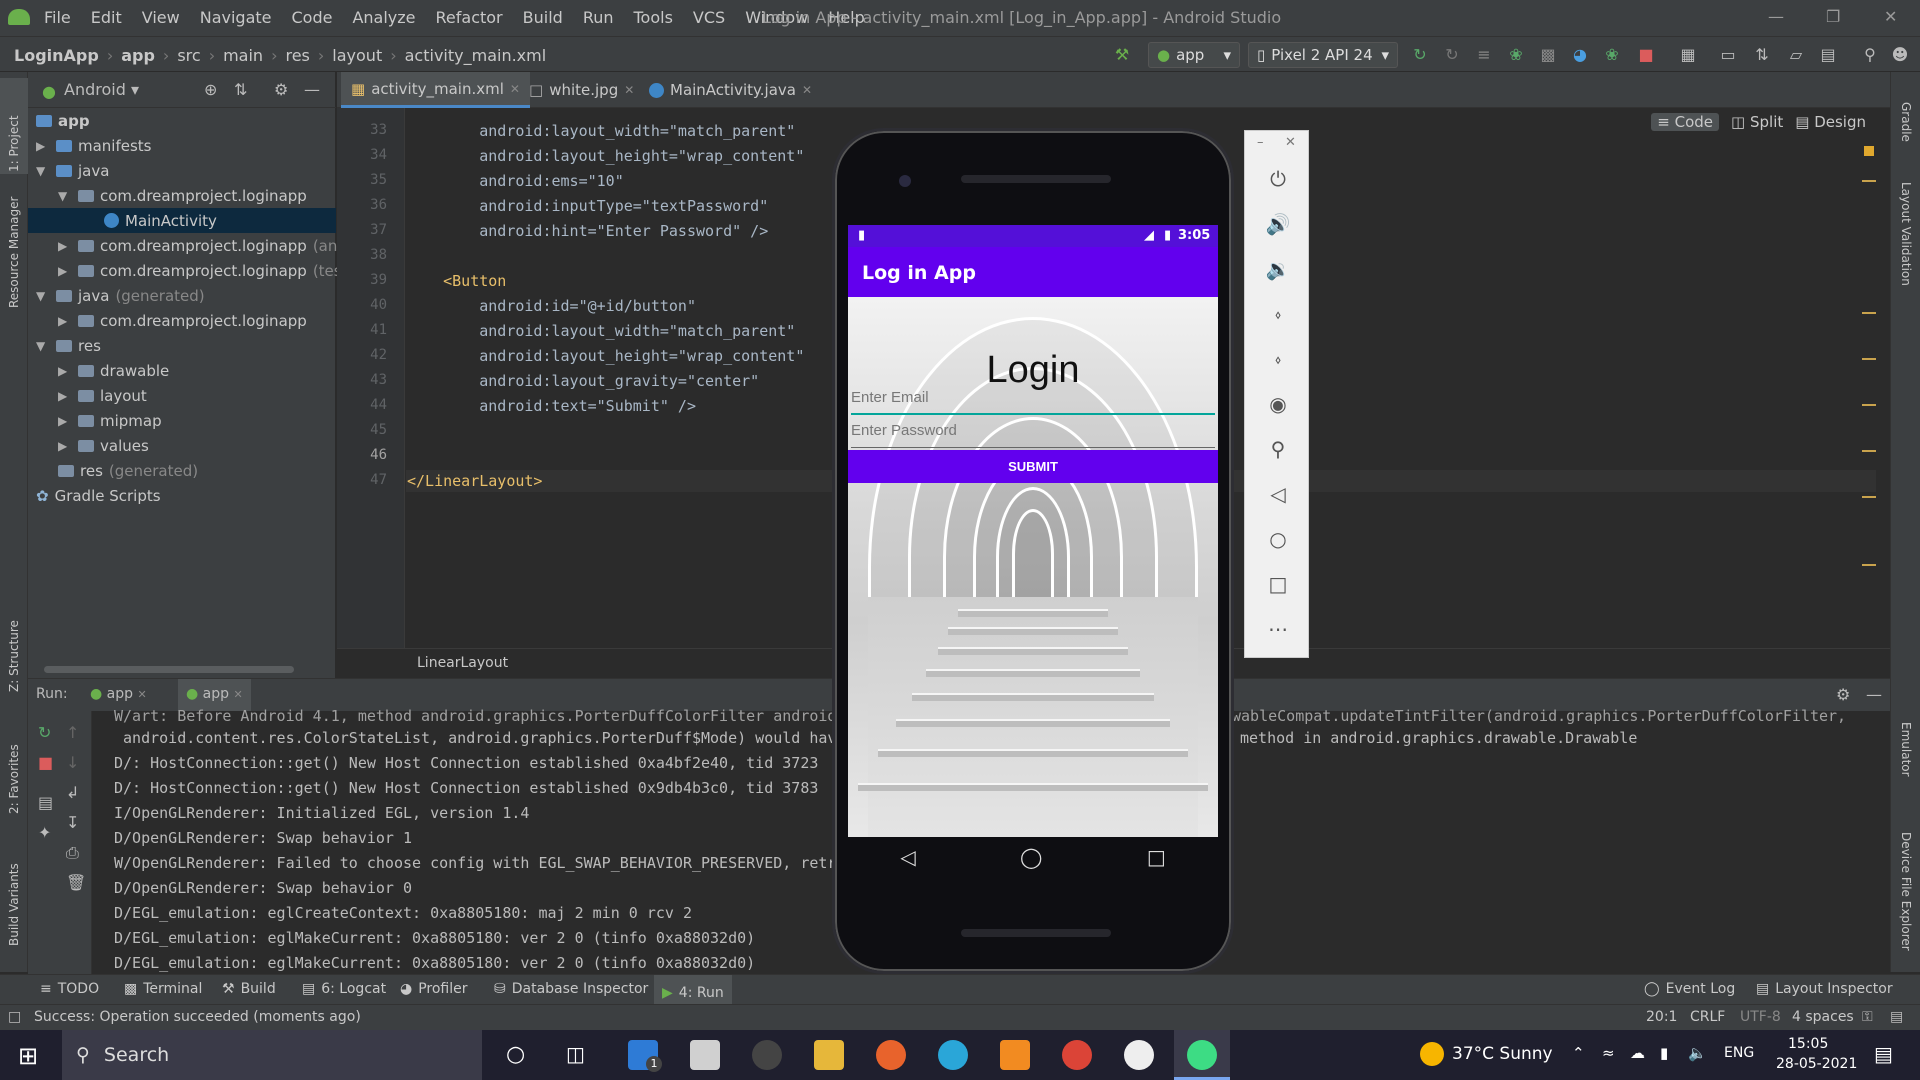 The image size is (1920, 1080). What do you see at coordinates (1890, 16) in the screenshot?
I see `close-icon: ✕` at bounding box center [1890, 16].